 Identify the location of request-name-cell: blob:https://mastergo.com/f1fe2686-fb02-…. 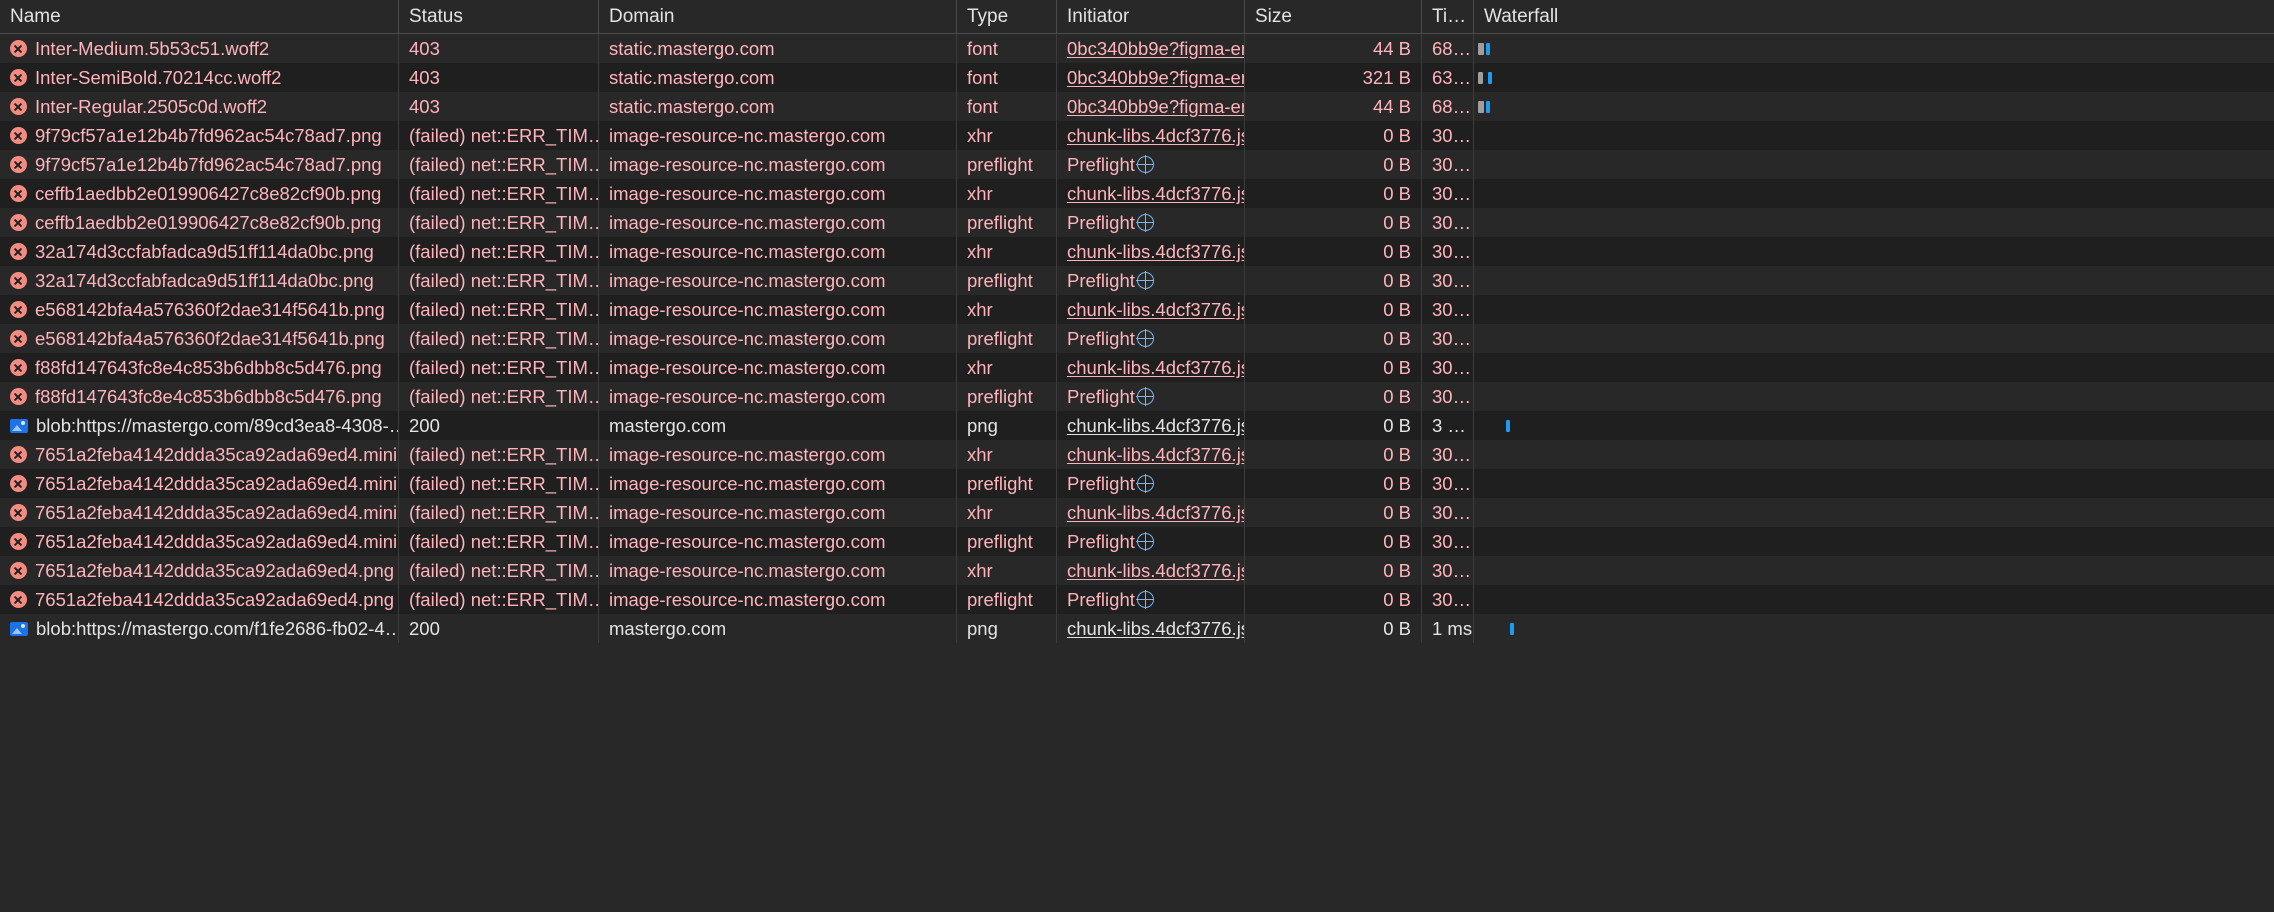
(199, 628).